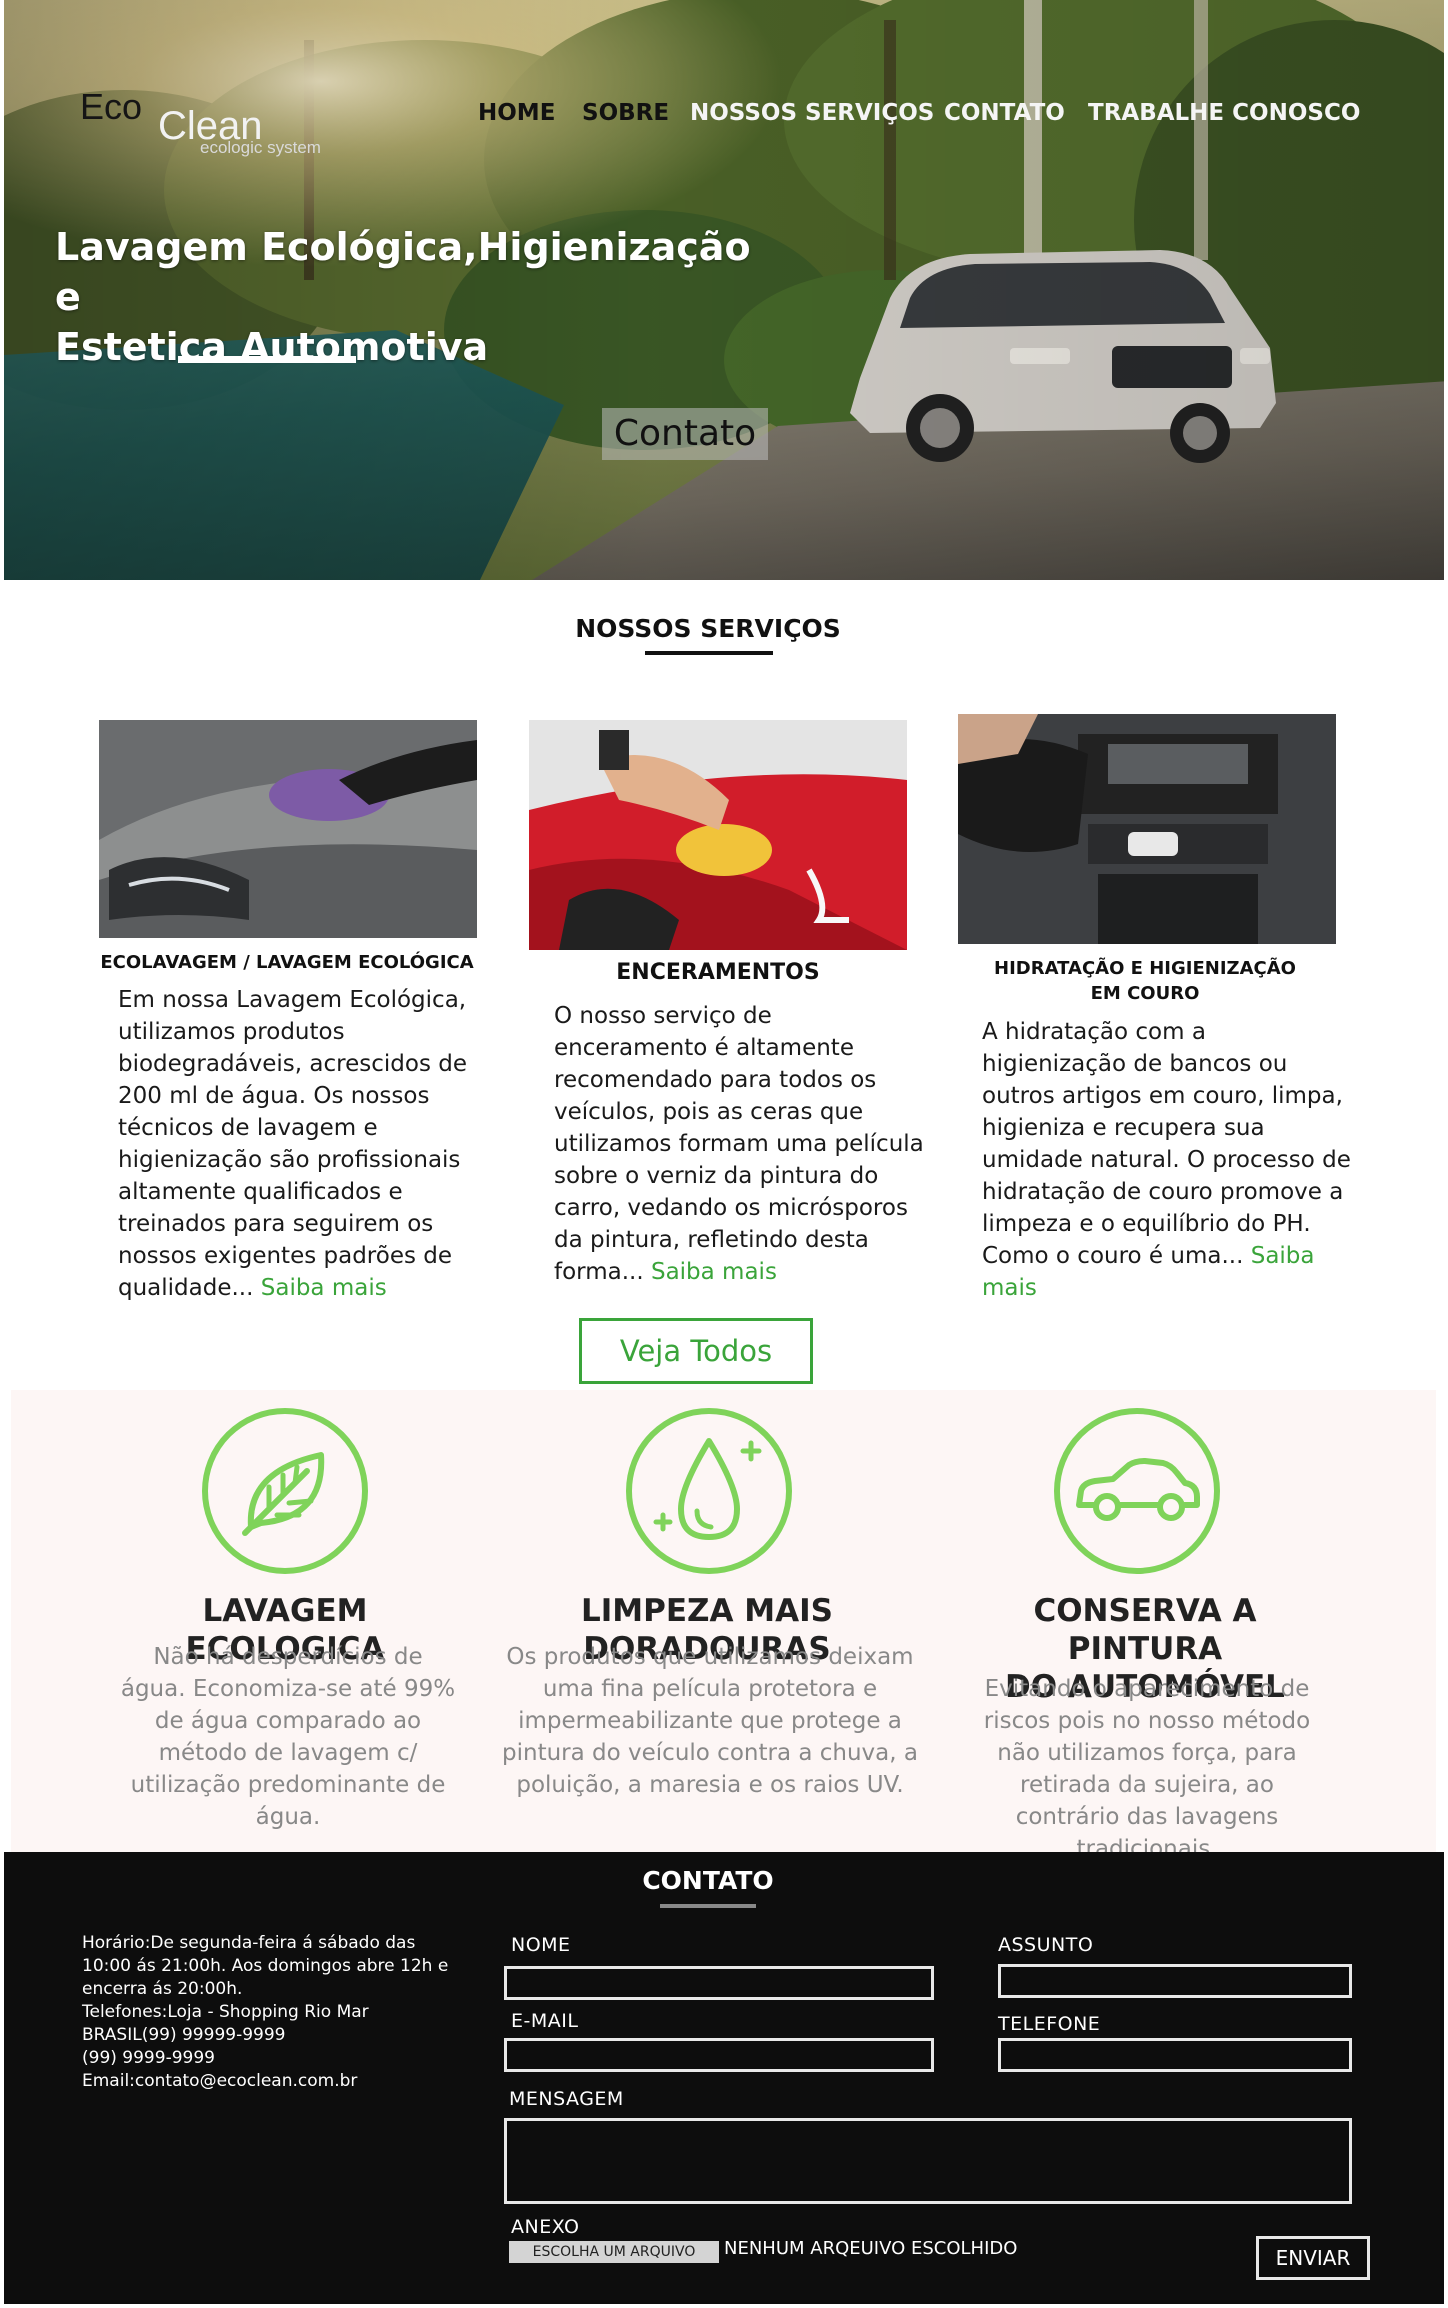  What do you see at coordinates (719, 1983) in the screenshot?
I see `nome-input` at bounding box center [719, 1983].